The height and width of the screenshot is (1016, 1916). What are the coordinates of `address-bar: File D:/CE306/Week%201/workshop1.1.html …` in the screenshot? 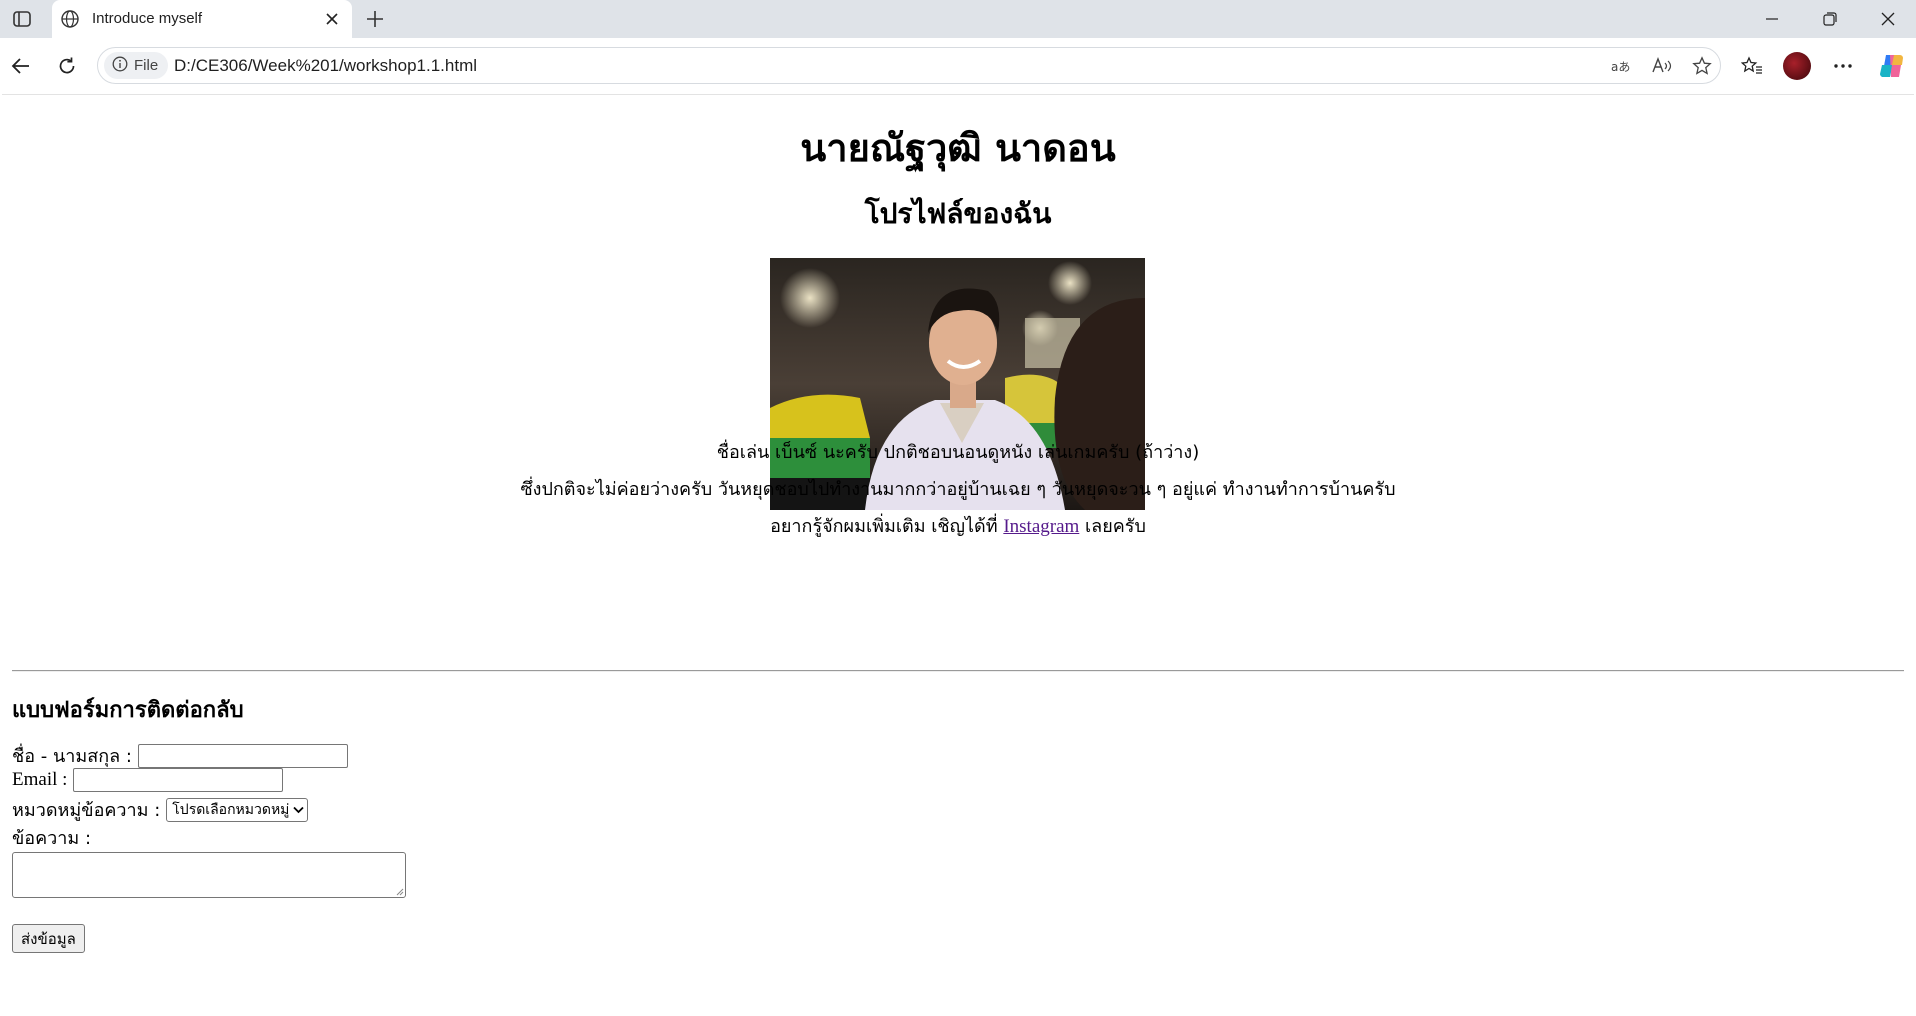 It's located at (909, 65).